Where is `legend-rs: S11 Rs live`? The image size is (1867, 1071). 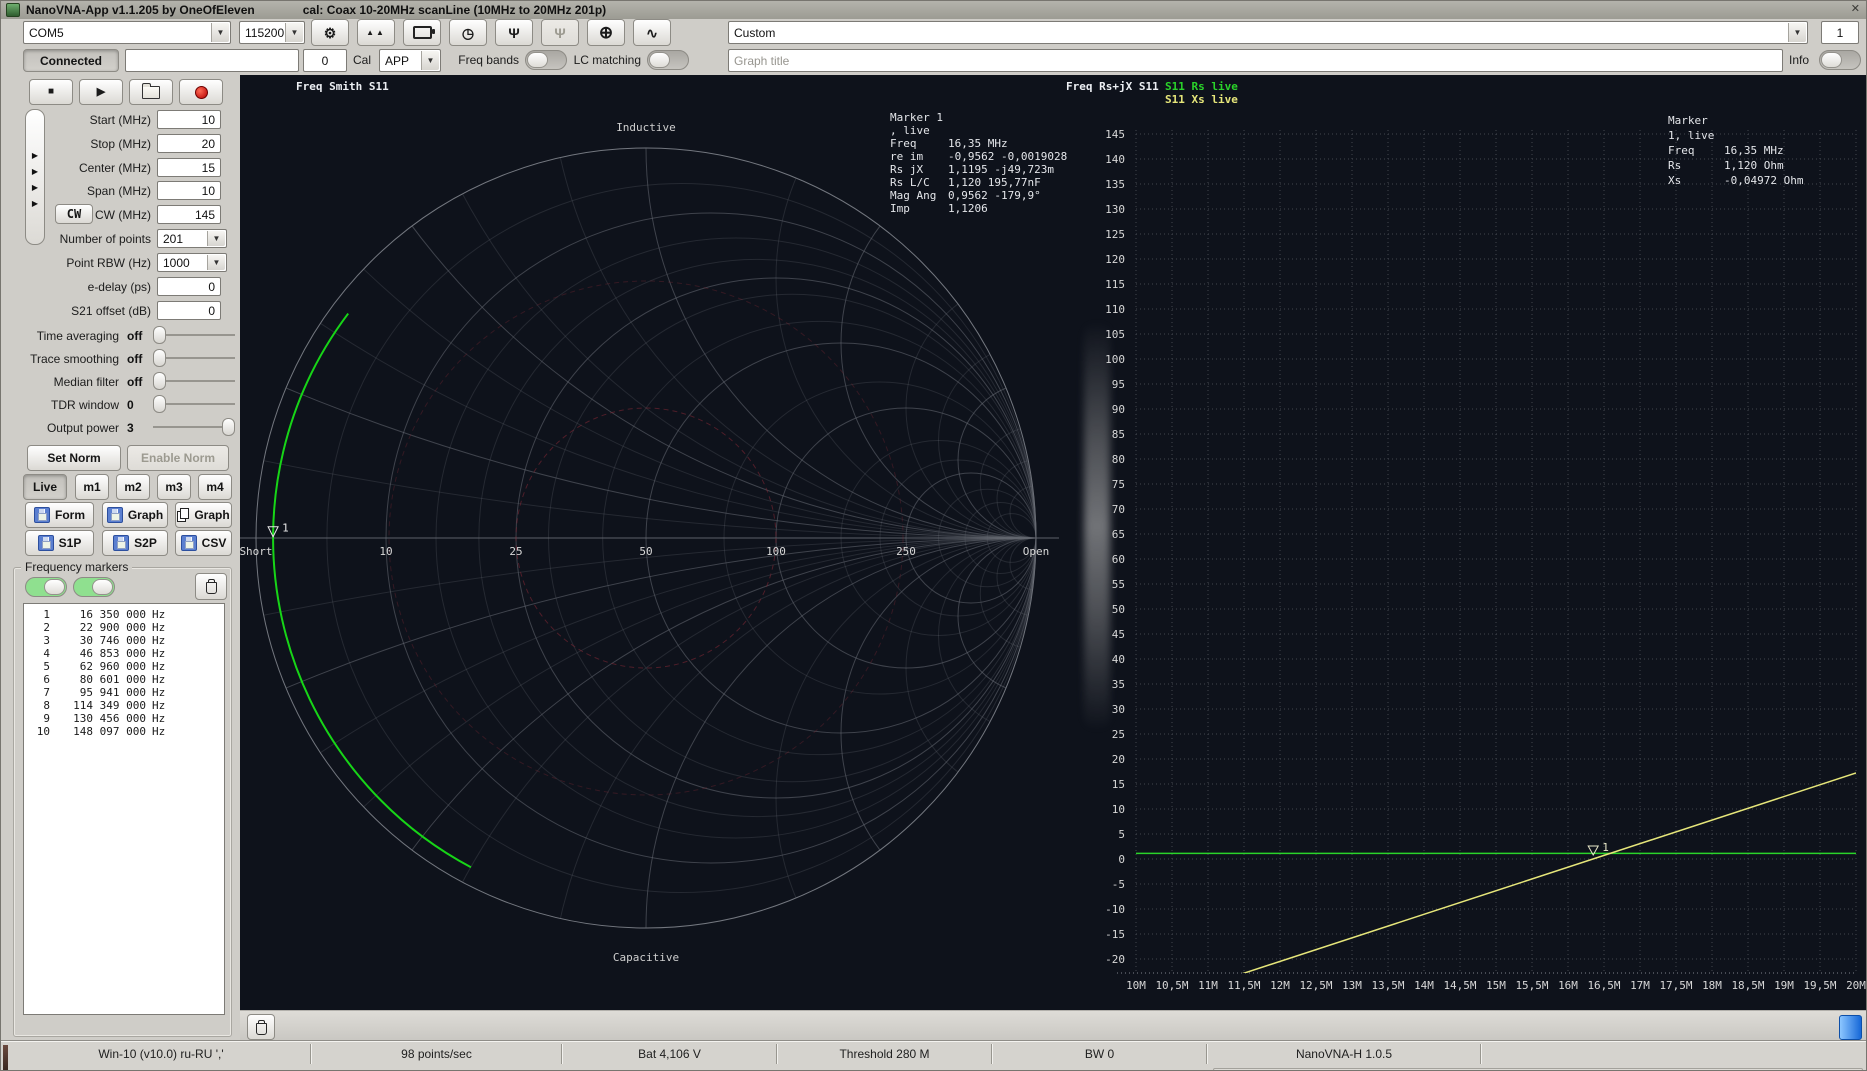 legend-rs: S11 Rs live is located at coordinates (1201, 86).